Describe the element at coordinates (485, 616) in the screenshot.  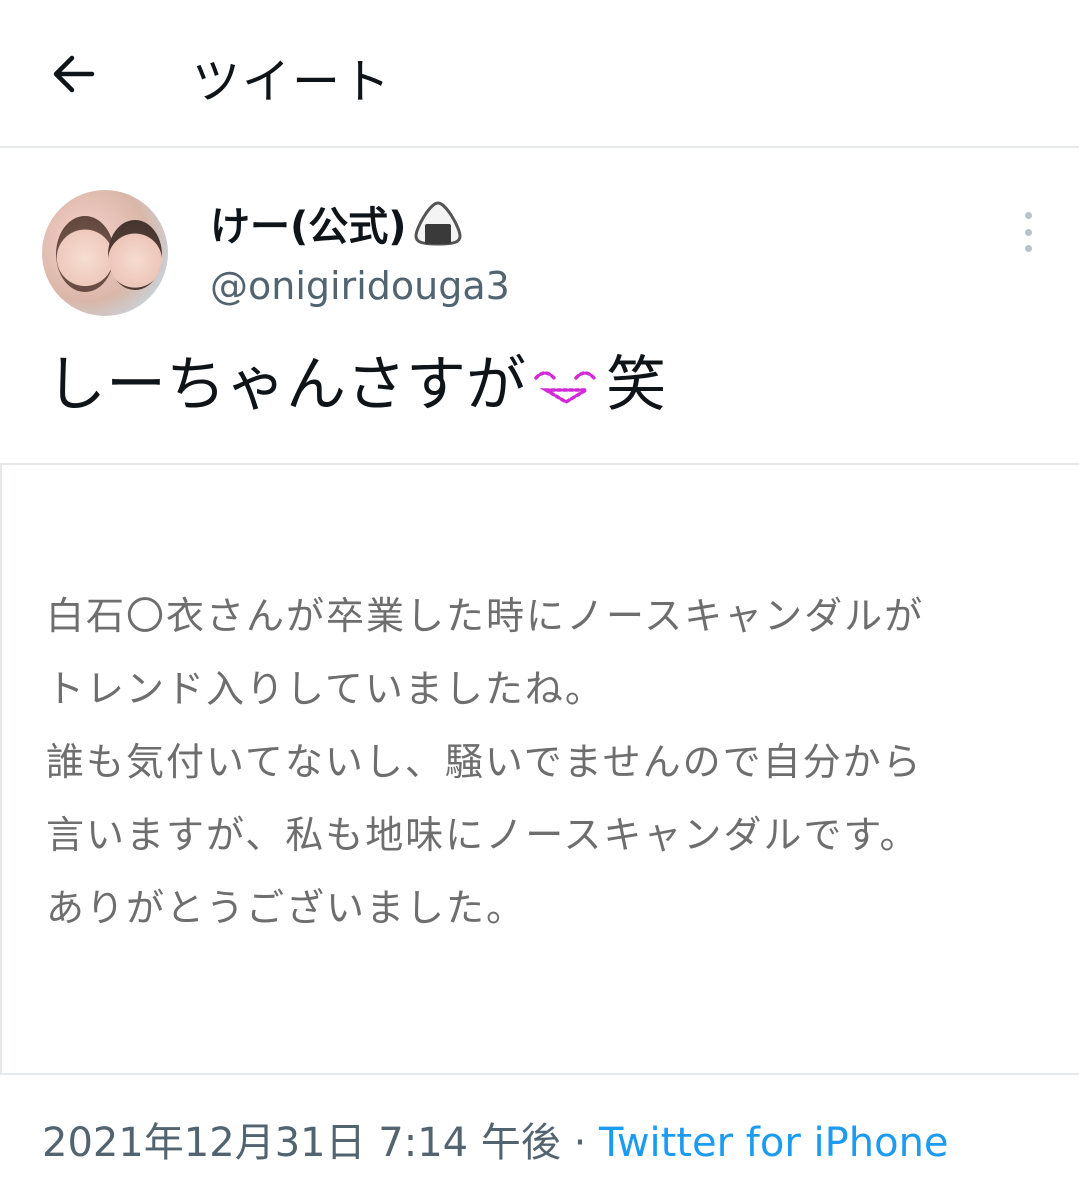
I see `media-line: 白石〇衣さんが卒業した時にノースキャンダルが` at that location.